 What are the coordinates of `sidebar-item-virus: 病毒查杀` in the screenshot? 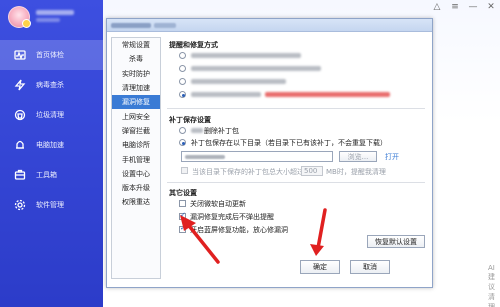 It's located at (51, 85).